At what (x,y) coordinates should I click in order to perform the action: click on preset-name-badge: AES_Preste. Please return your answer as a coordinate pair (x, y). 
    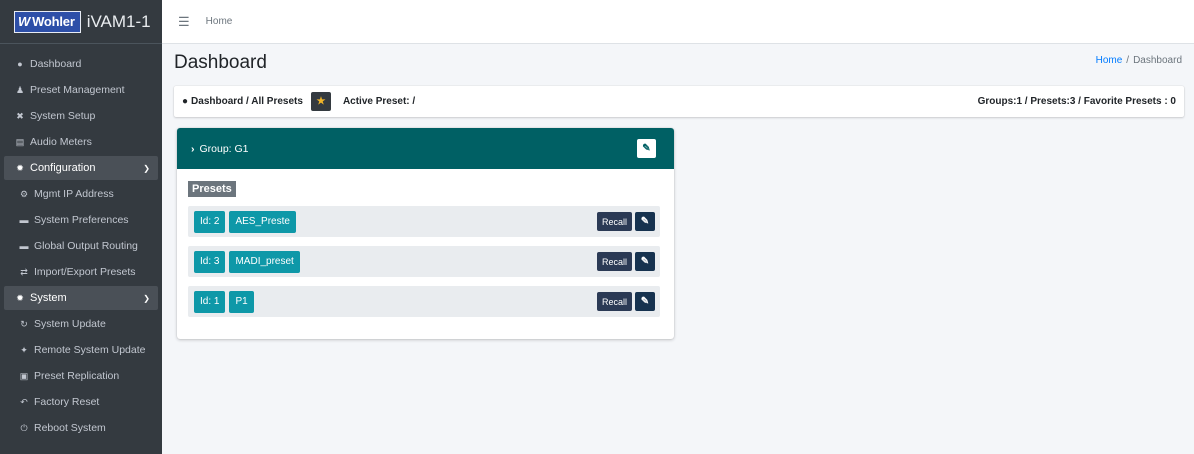
    Looking at the image, I should click on (262, 221).